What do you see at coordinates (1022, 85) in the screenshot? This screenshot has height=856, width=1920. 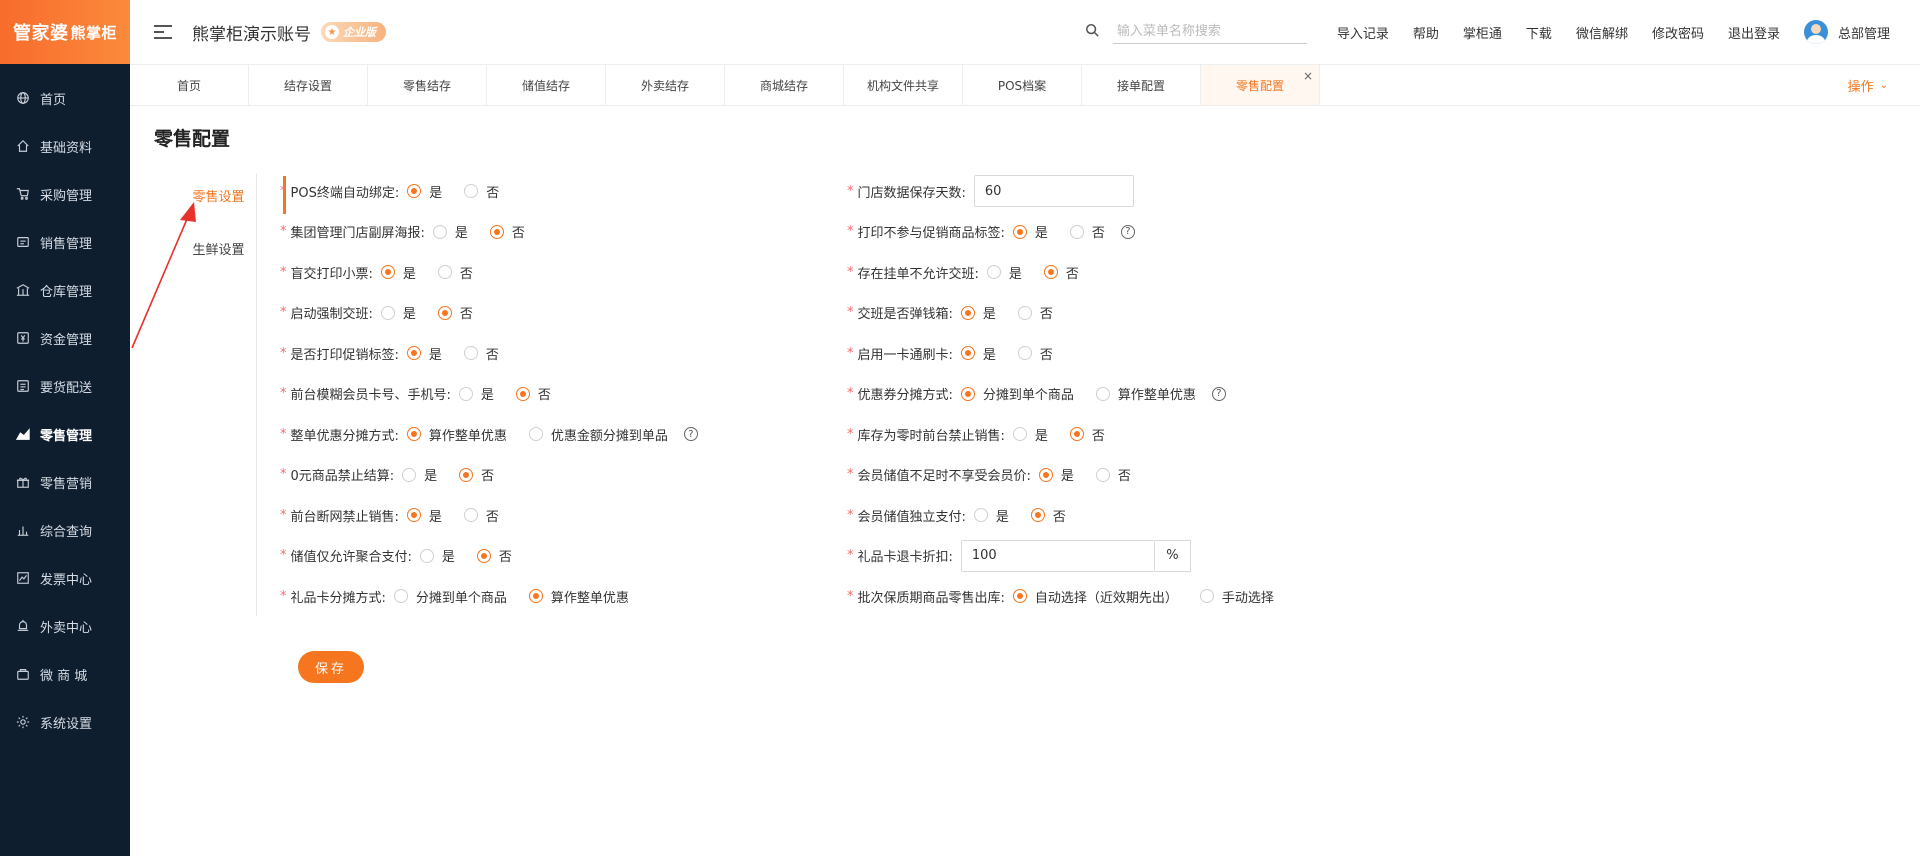 I see `tab-7: POS档案` at bounding box center [1022, 85].